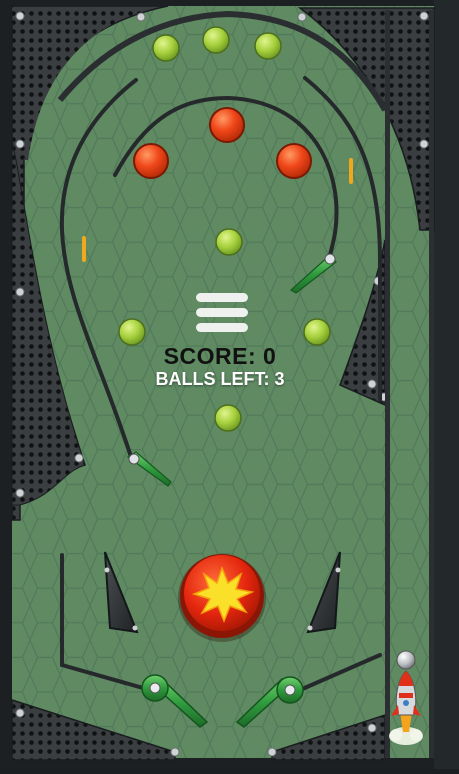 The width and height of the screenshot is (459, 774). What do you see at coordinates (220, 356) in the screenshot?
I see `score-label: SCORE: 0` at bounding box center [220, 356].